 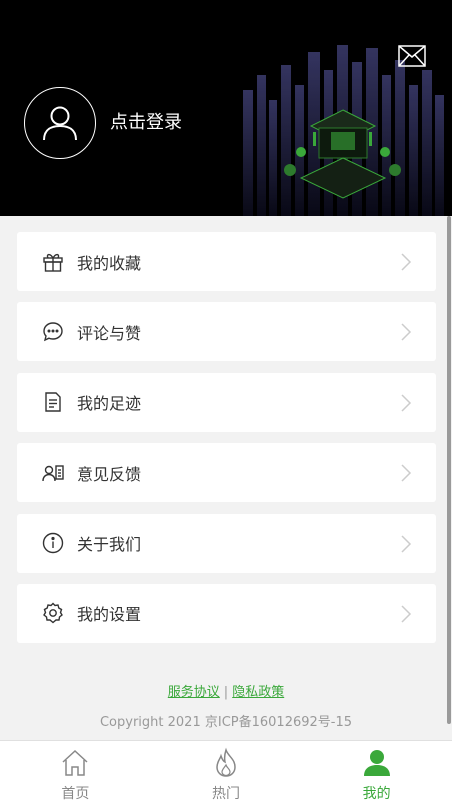 What do you see at coordinates (109, 333) in the screenshot?
I see `menu-item-label: 评论与赞` at bounding box center [109, 333].